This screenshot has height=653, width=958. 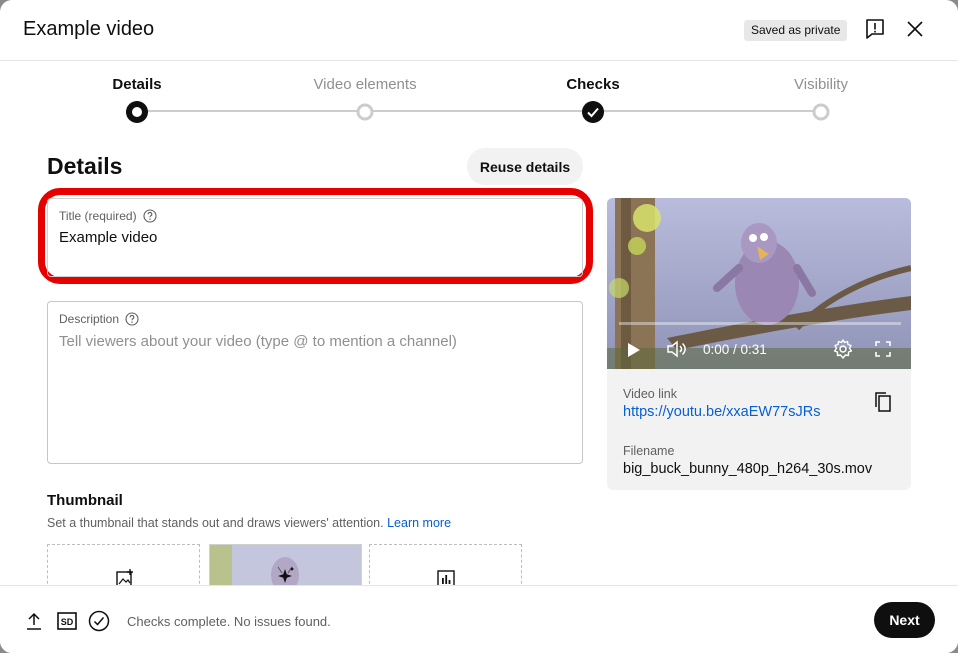 What do you see at coordinates (419, 523) in the screenshot?
I see `learn-more-link: Learn more` at bounding box center [419, 523].